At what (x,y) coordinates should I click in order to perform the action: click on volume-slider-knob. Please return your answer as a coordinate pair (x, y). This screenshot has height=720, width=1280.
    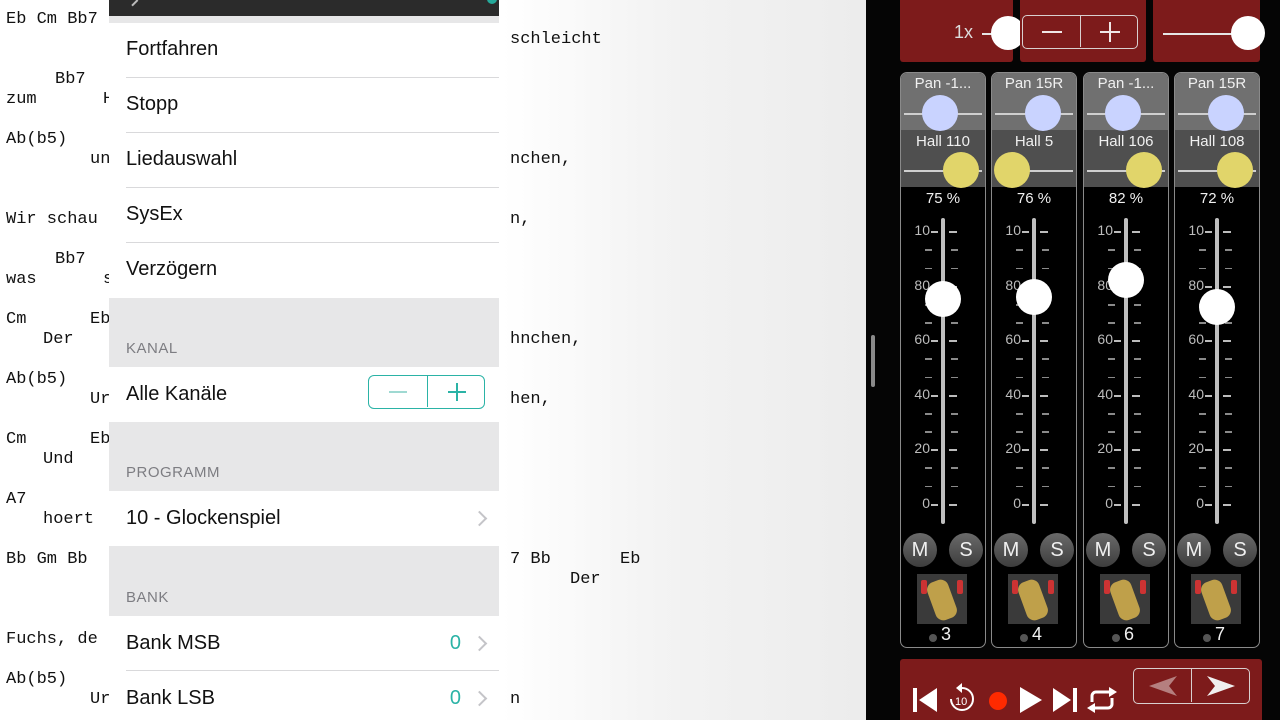
    Looking at the image, I should click on (1248, 33).